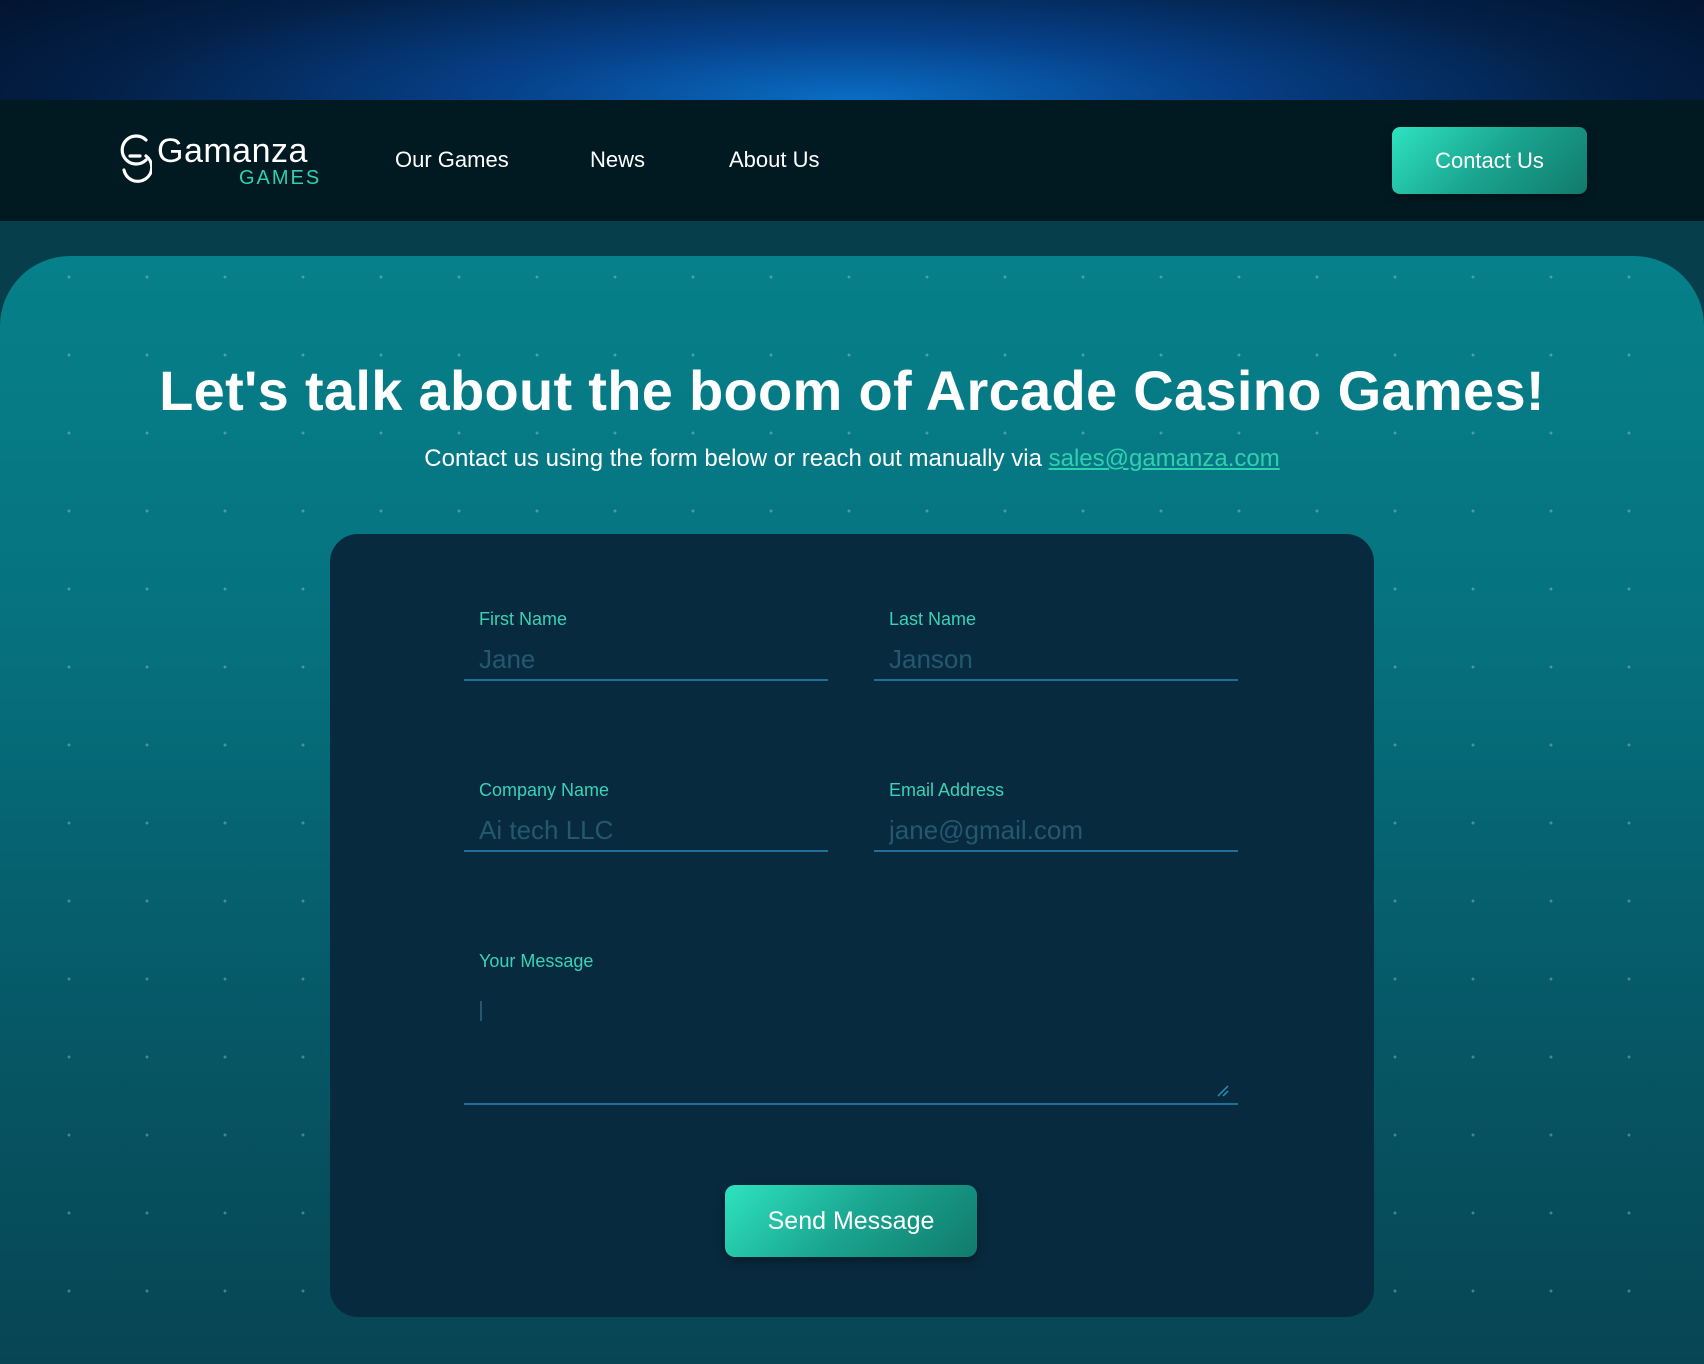 The height and width of the screenshot is (1364, 1704). I want to click on message-field: Your Message, so click(851, 1029).